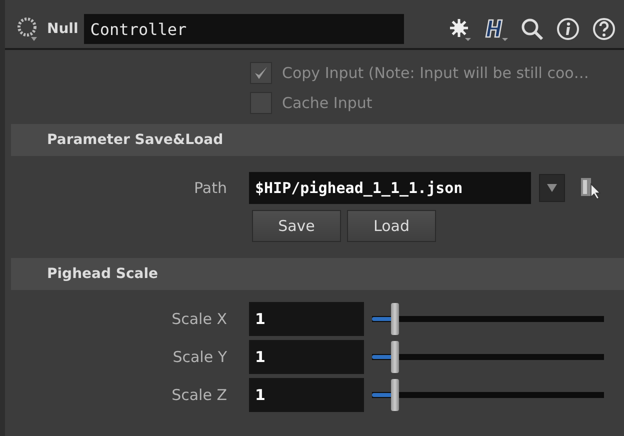 This screenshot has height=436, width=624. I want to click on help-icon, so click(604, 29).